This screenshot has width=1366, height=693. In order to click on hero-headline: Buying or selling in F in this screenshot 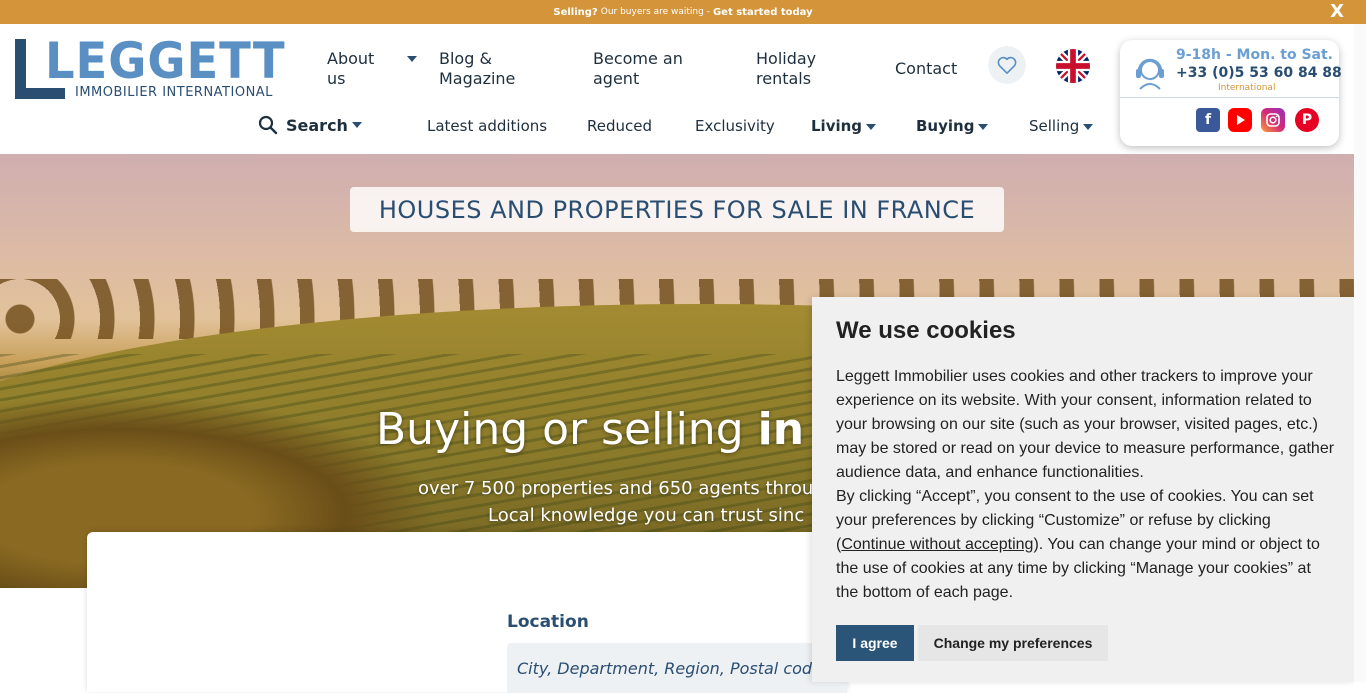, I will do `click(612, 429)`.